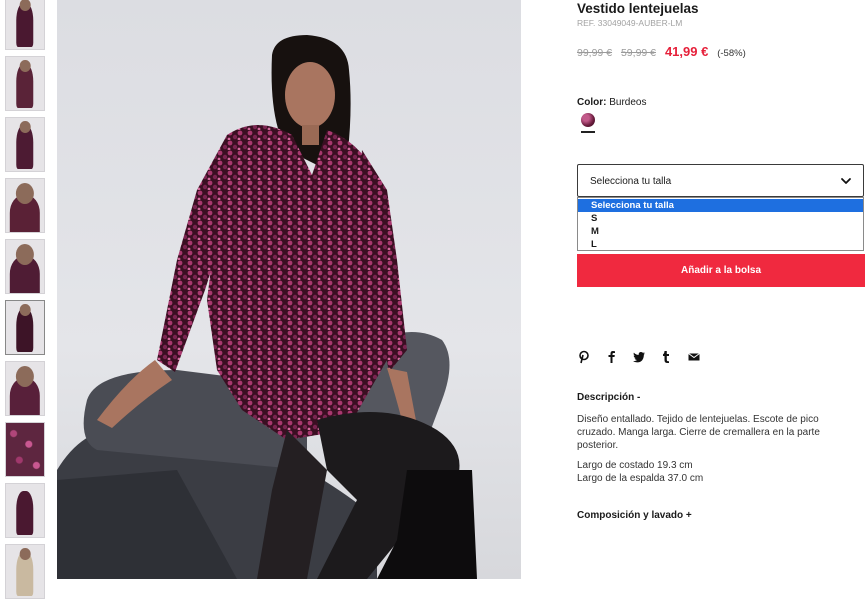  What do you see at coordinates (584, 357) in the screenshot?
I see `pinterest-icon` at bounding box center [584, 357].